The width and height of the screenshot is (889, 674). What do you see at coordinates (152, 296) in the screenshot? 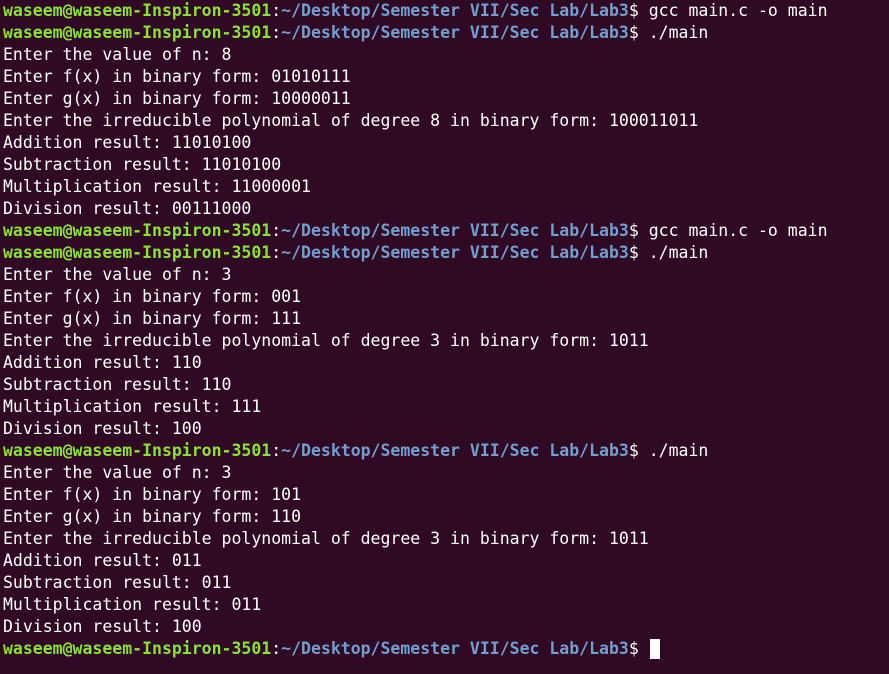
I see `output-text: Enter f(x) in binary form: 001` at bounding box center [152, 296].